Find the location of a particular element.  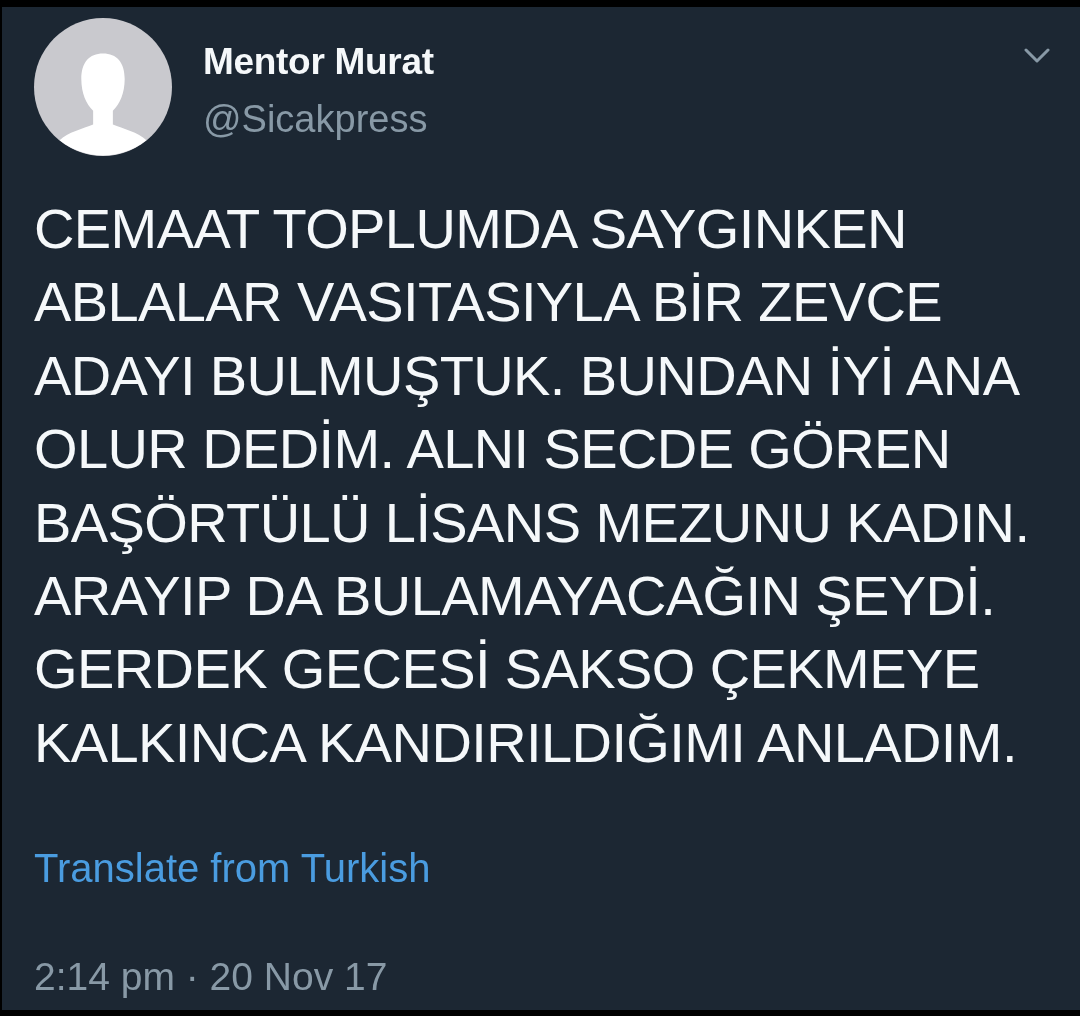

translate-link: Translate from Turkish is located at coordinates (232, 868).